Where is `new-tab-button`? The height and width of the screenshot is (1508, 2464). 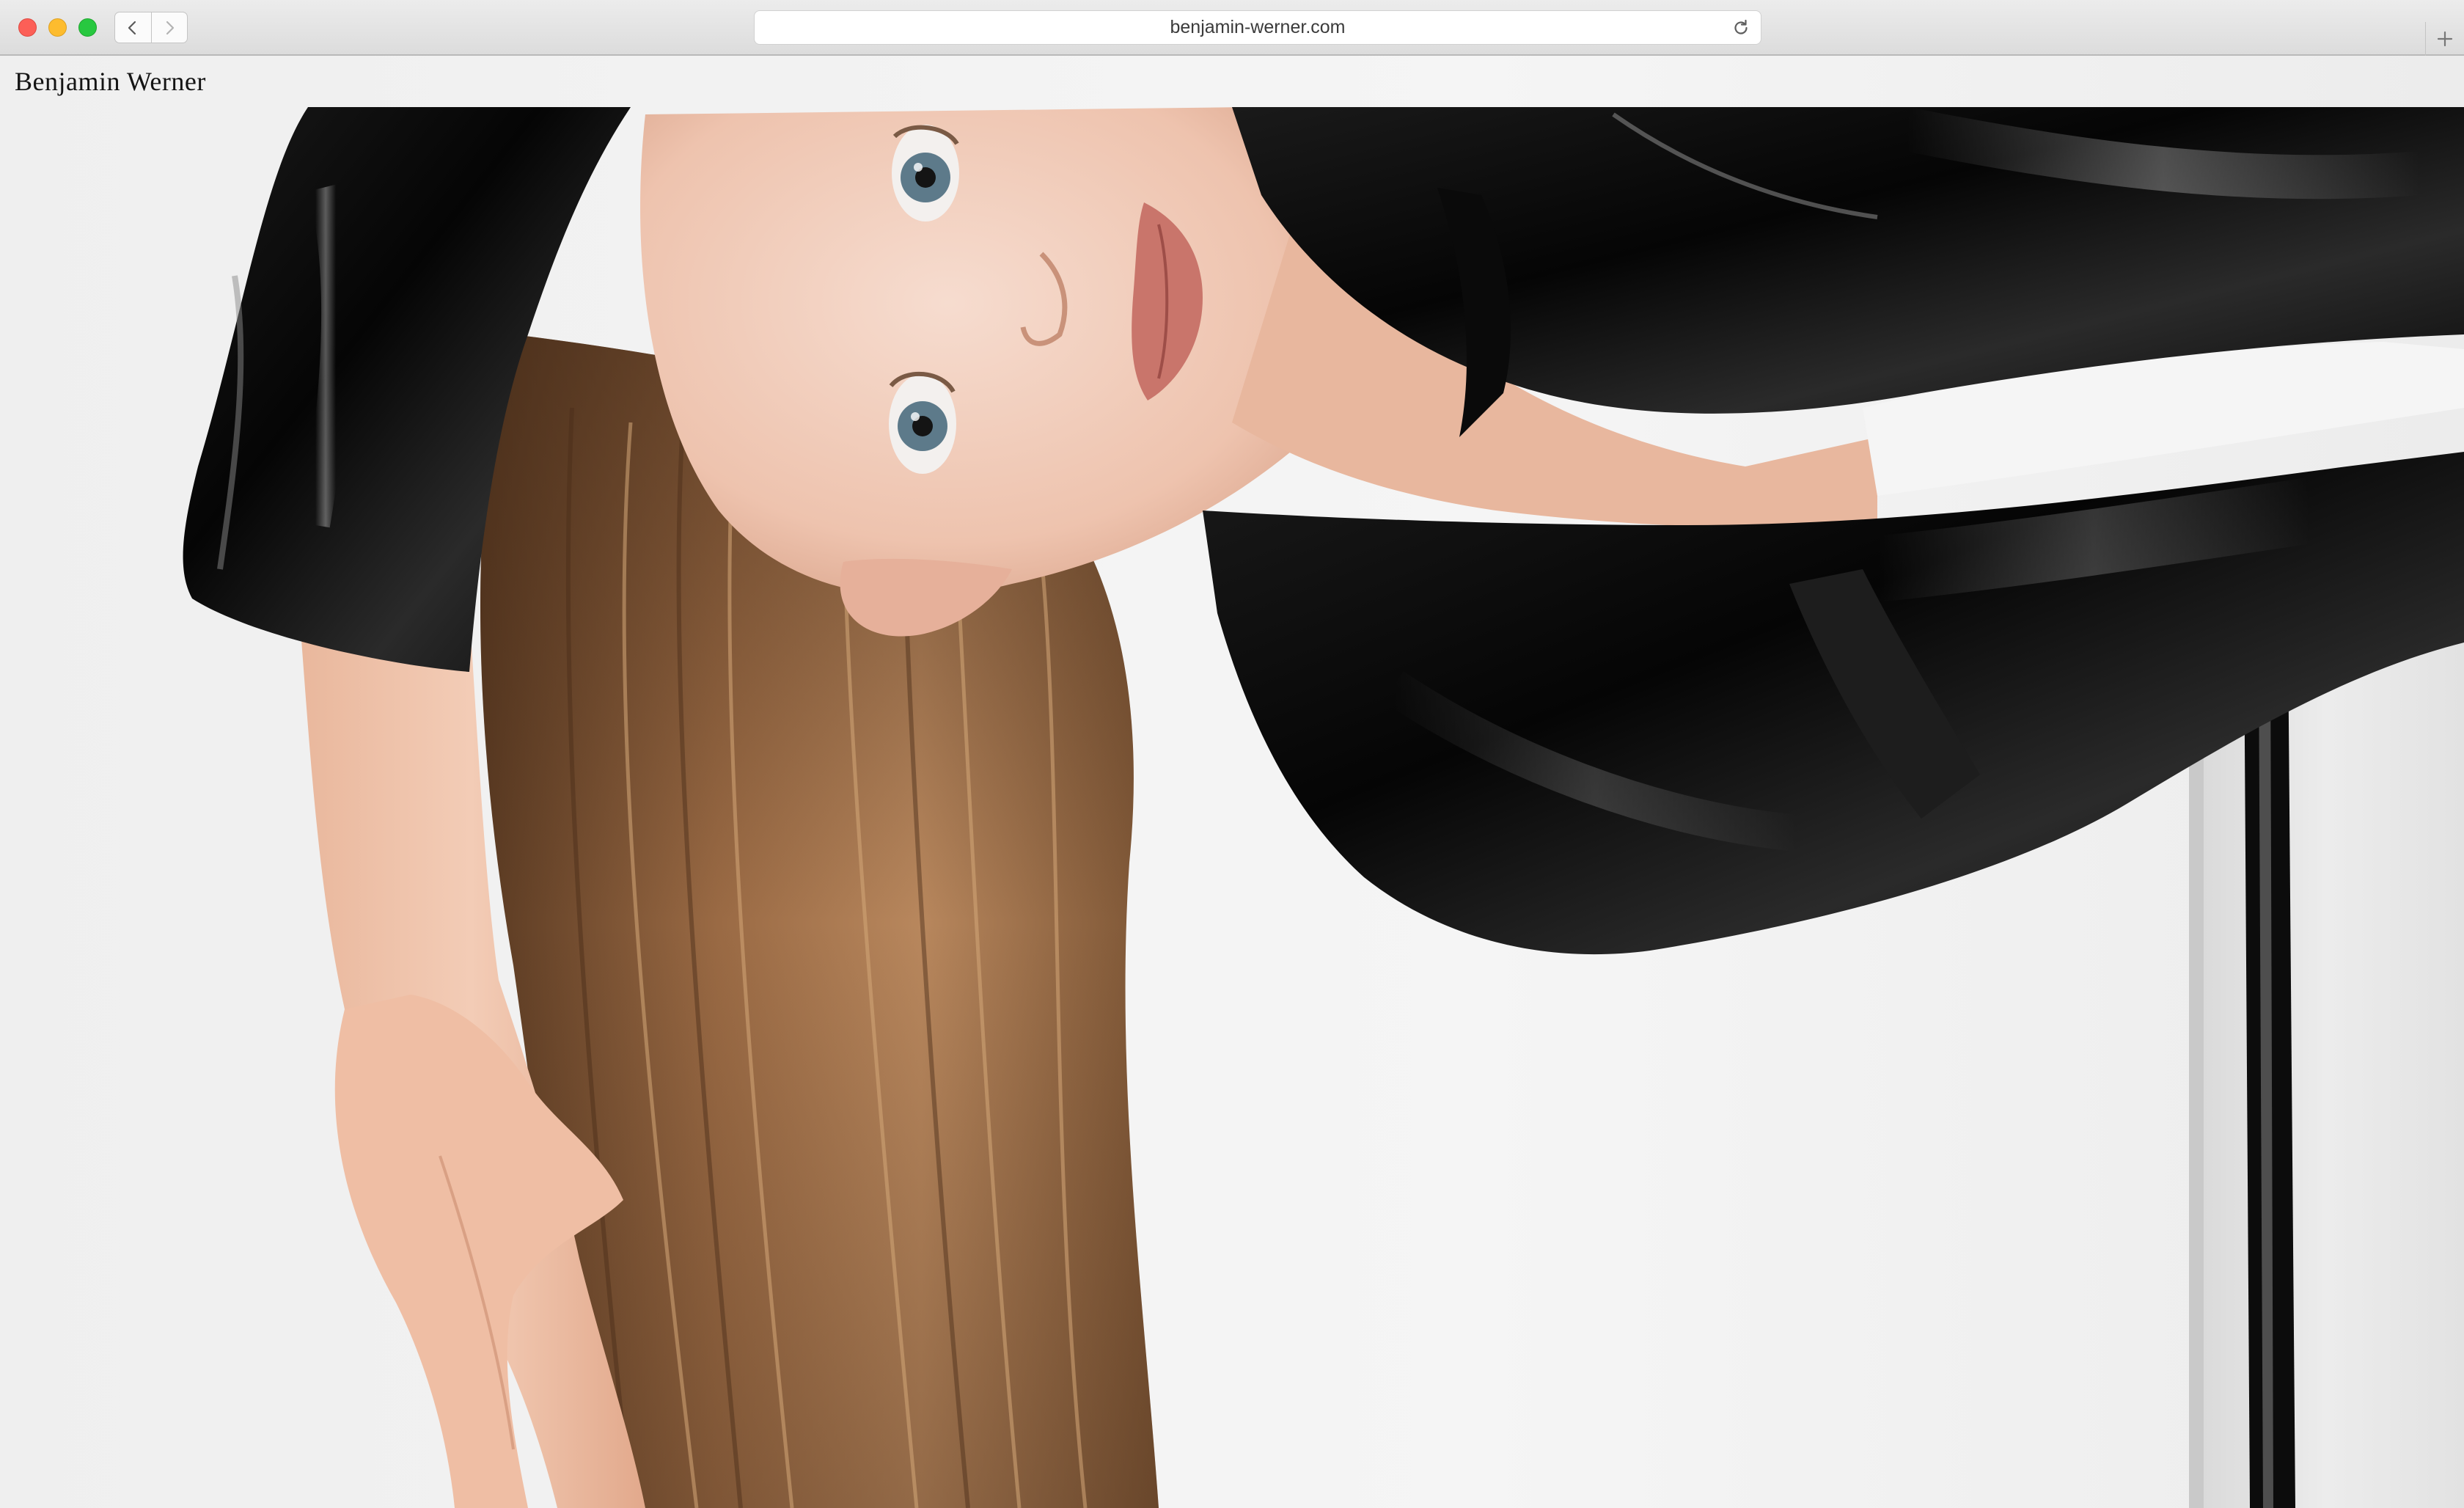
new-tab-button is located at coordinates (2444, 39).